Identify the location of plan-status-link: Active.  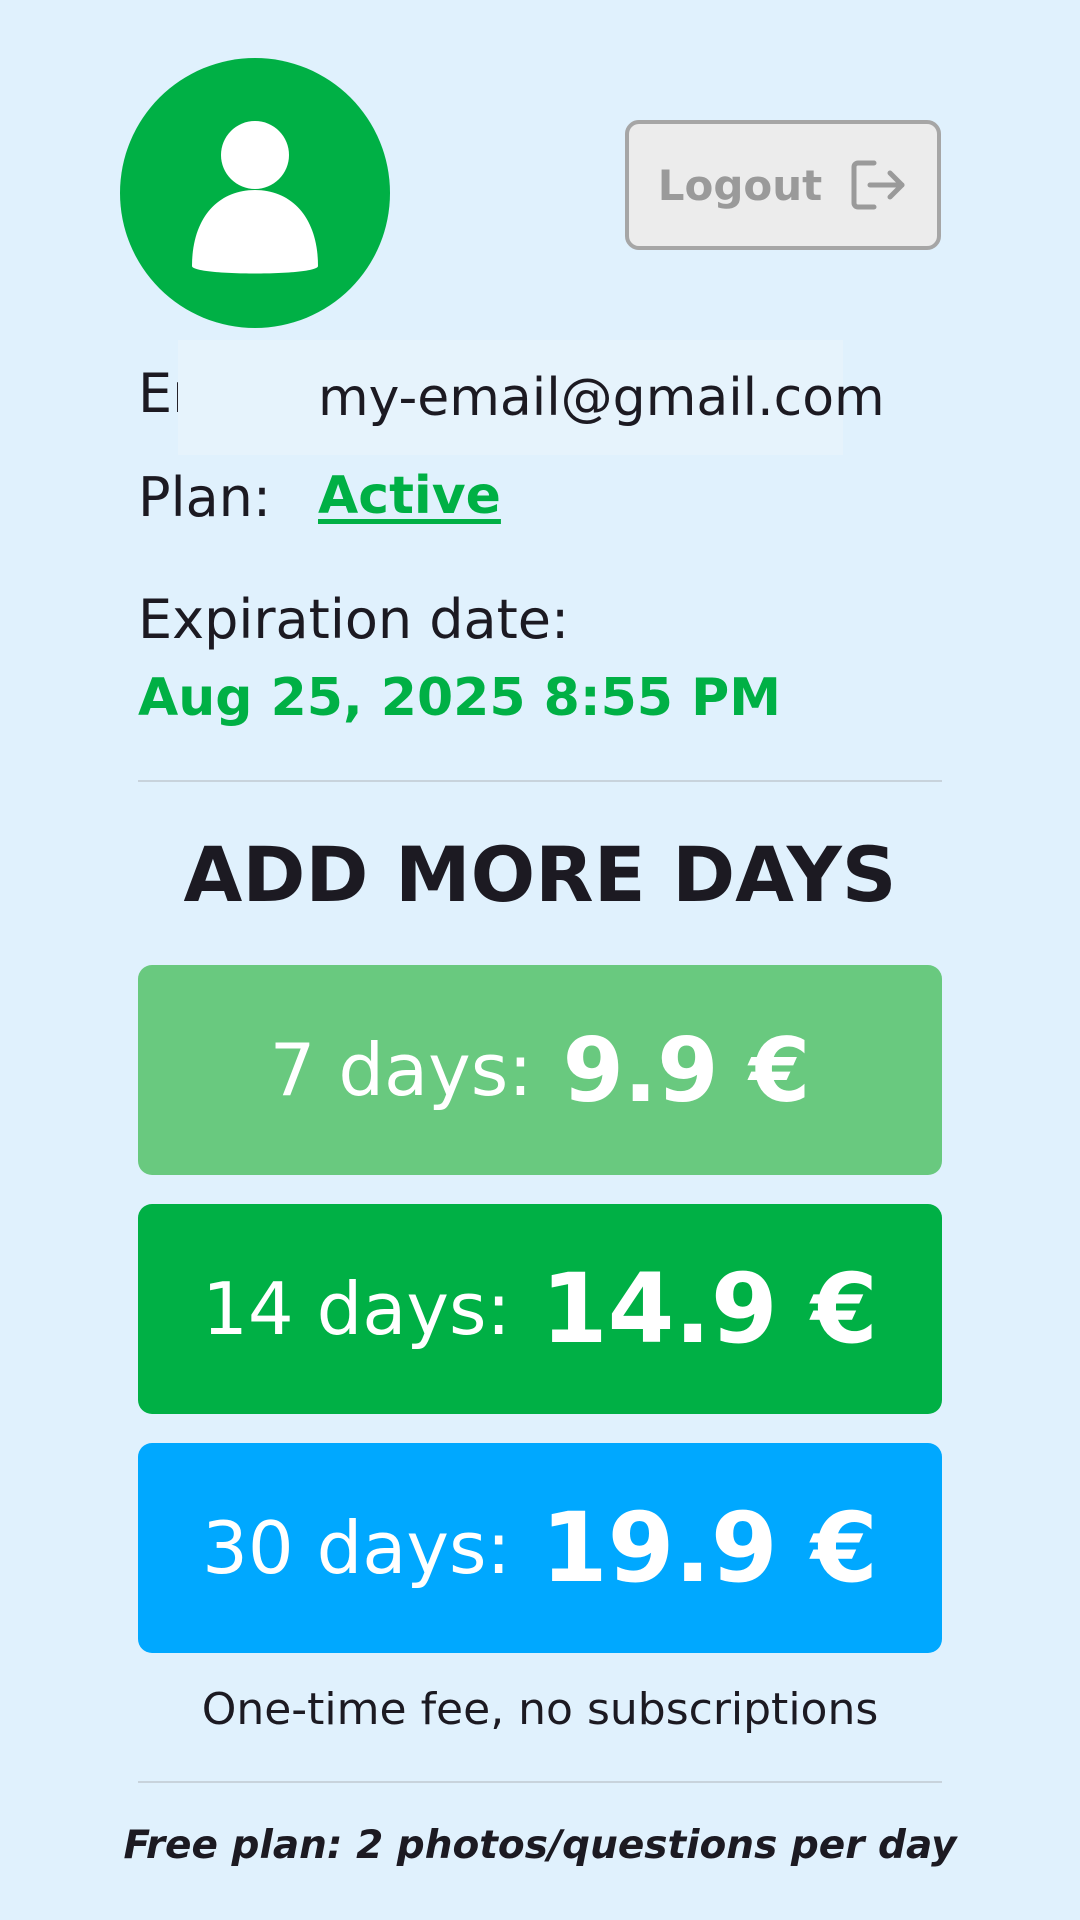
(409, 496).